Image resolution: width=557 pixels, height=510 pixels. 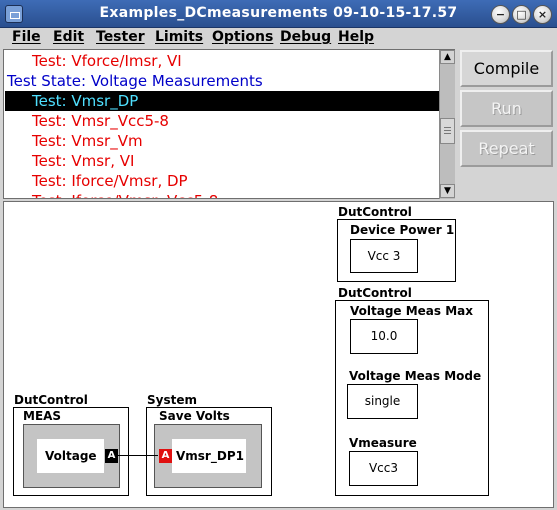 I want to click on save-volts-node-label: Vmsr_DP1, so click(x=209, y=456).